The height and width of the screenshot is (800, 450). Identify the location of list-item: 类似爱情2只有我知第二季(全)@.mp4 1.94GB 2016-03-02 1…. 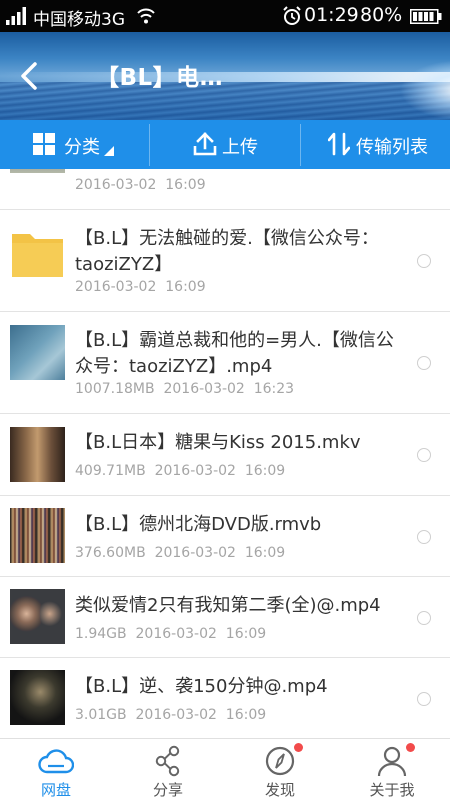
(225, 617).